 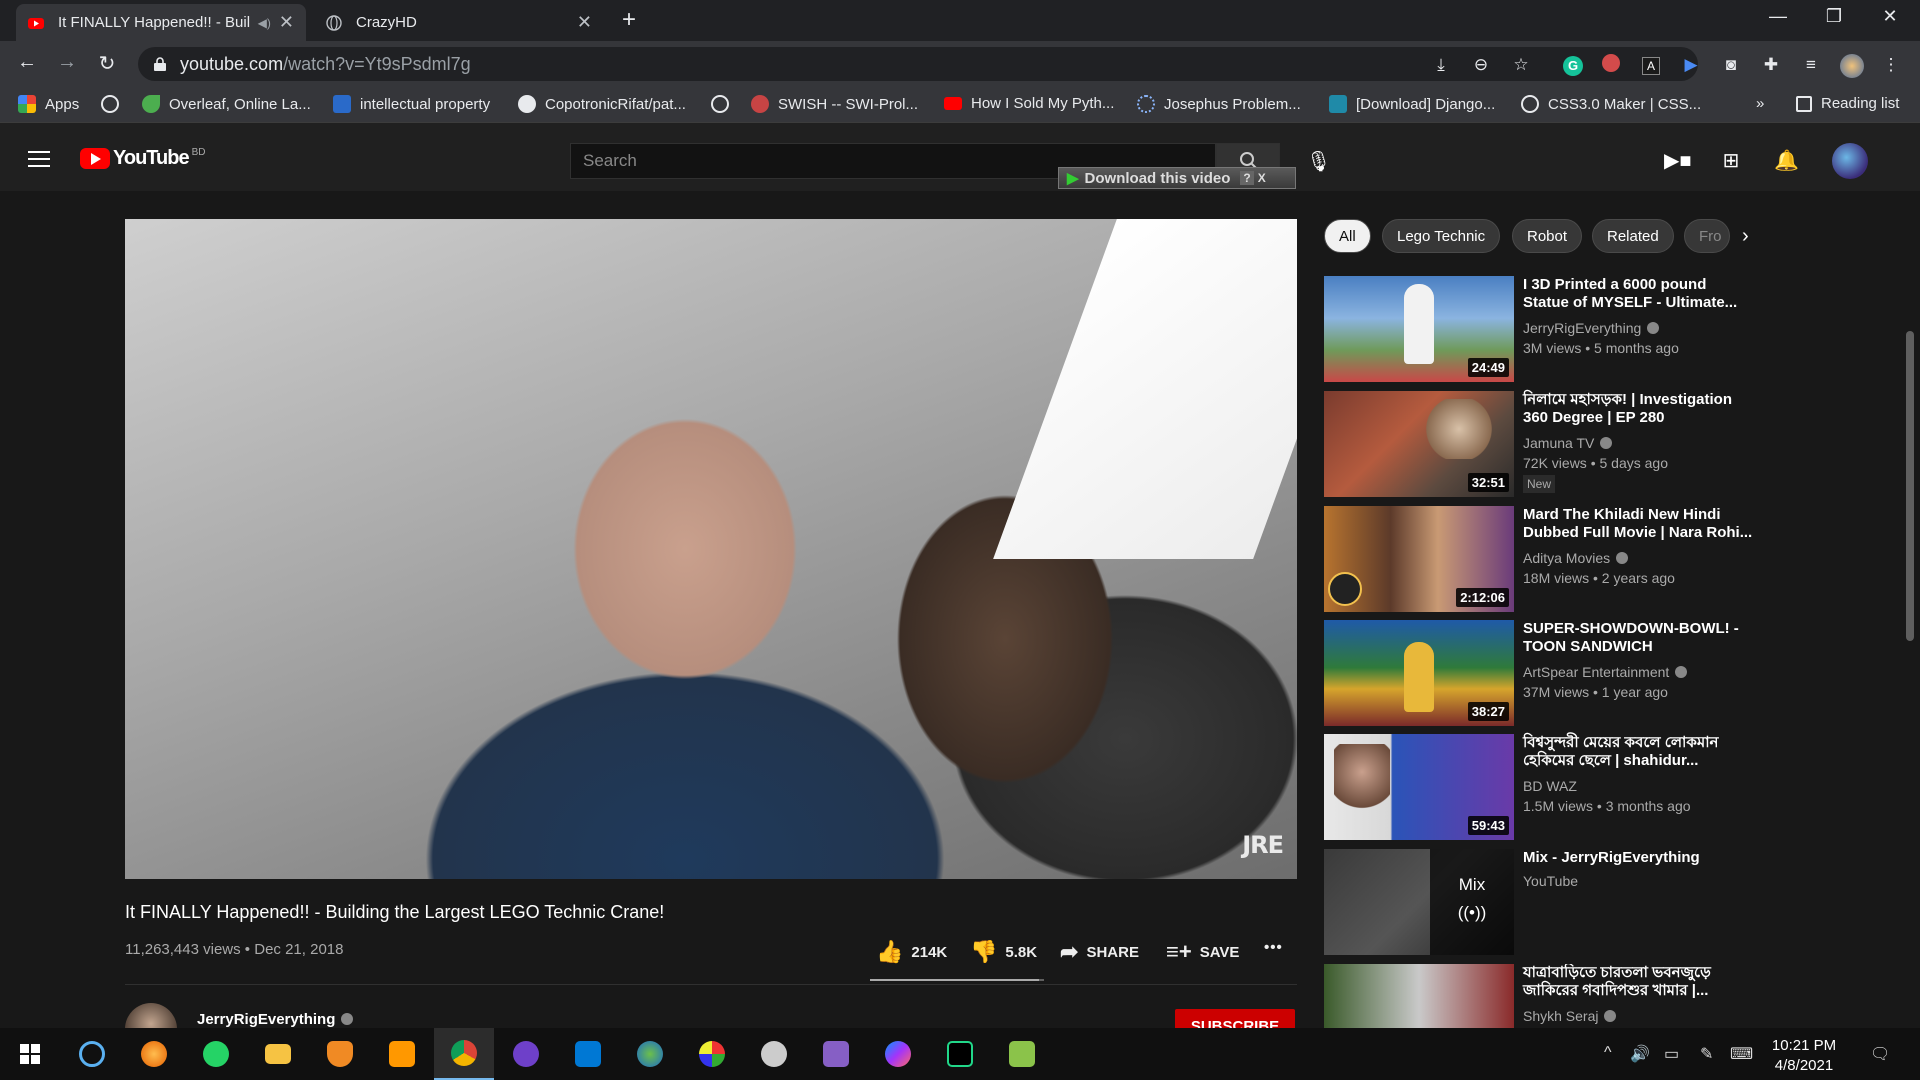 What do you see at coordinates (107, 63) in the screenshot?
I see `reload-button: ↻` at bounding box center [107, 63].